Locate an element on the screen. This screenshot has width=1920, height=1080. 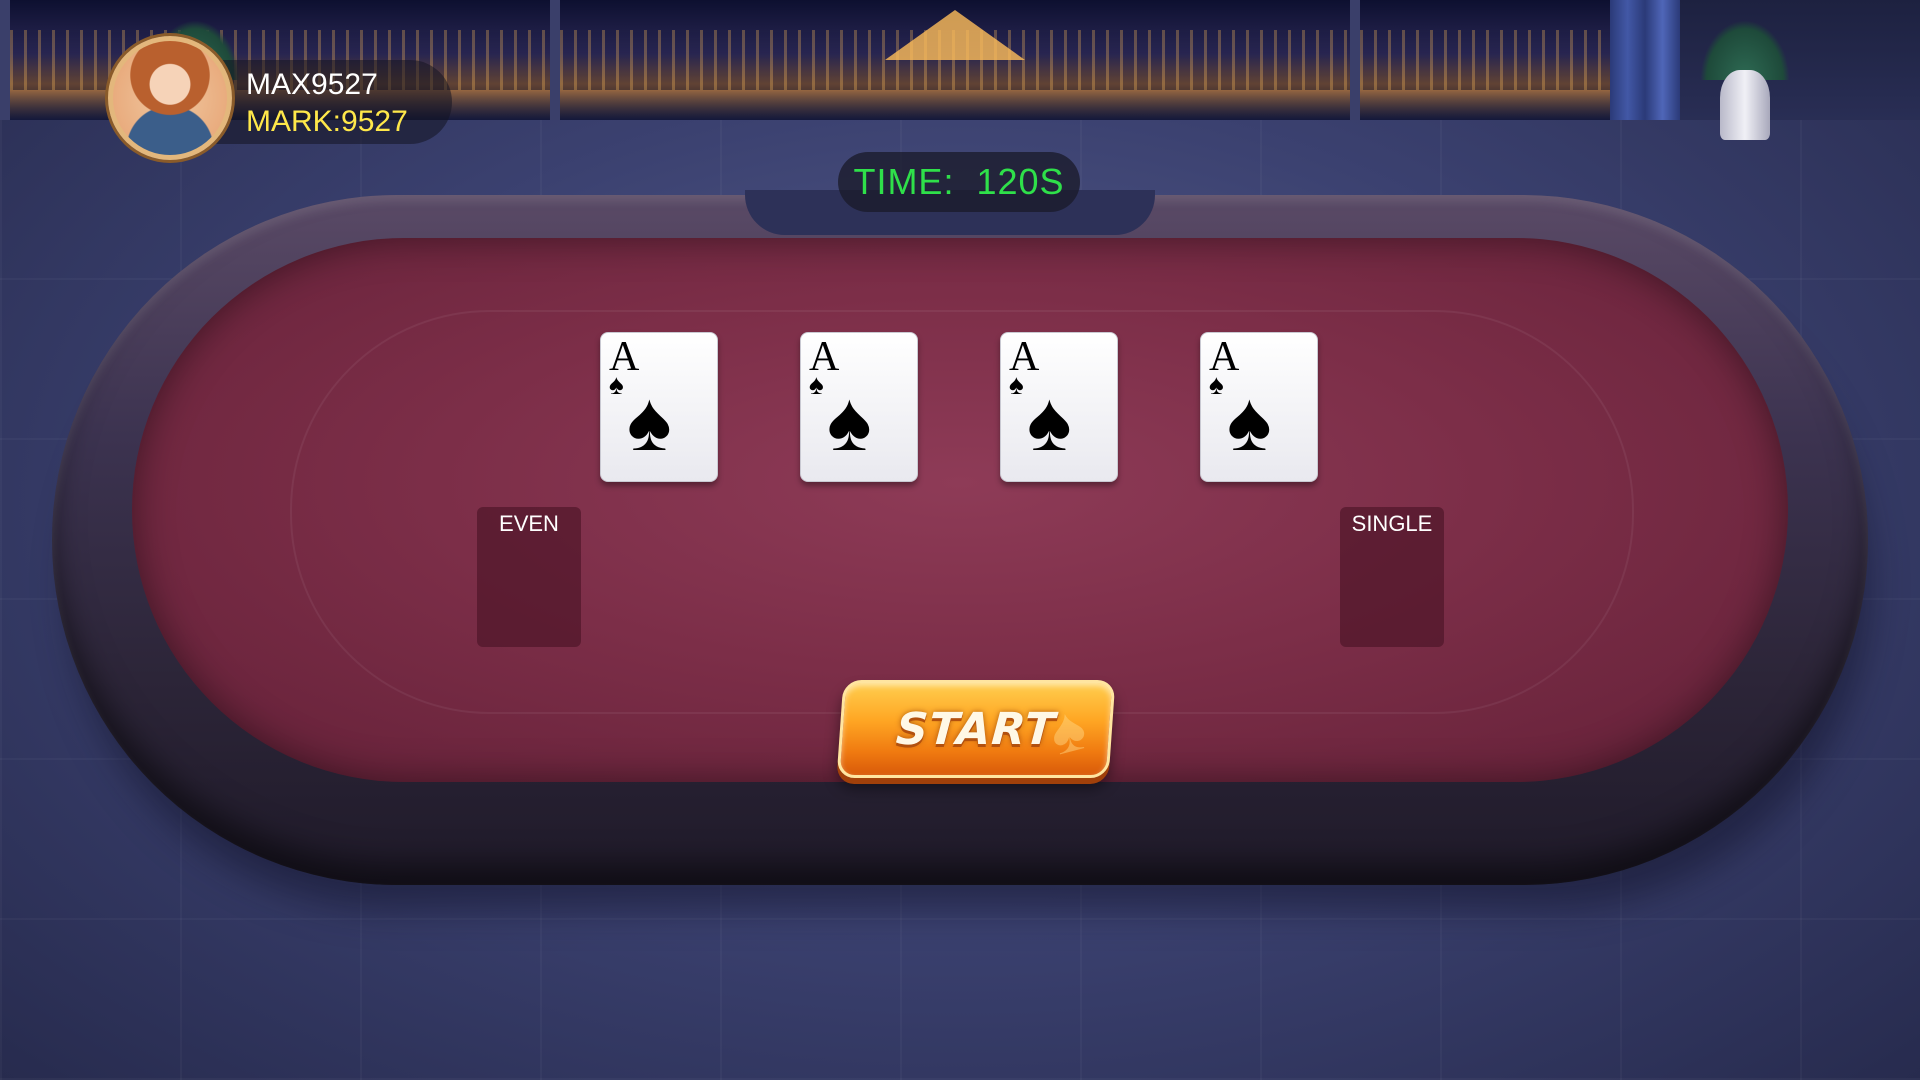
potted-plant-right is located at coordinates (1745, 80).